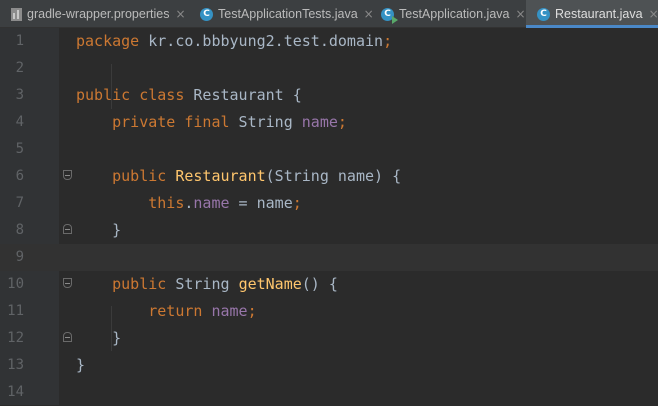  Describe the element at coordinates (270, 284) in the screenshot. I see `code-token: getName` at that location.